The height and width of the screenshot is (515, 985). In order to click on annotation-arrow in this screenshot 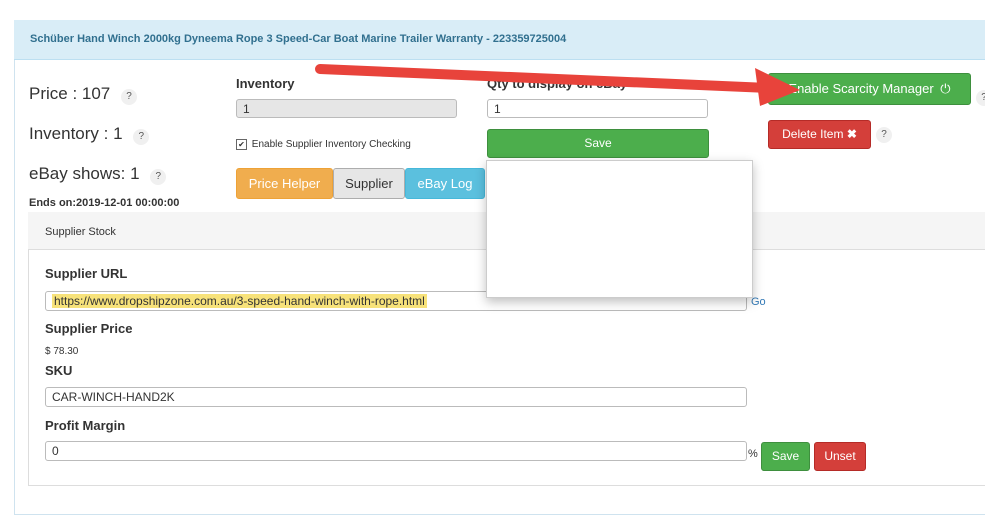, I will do `click(557, 85)`.